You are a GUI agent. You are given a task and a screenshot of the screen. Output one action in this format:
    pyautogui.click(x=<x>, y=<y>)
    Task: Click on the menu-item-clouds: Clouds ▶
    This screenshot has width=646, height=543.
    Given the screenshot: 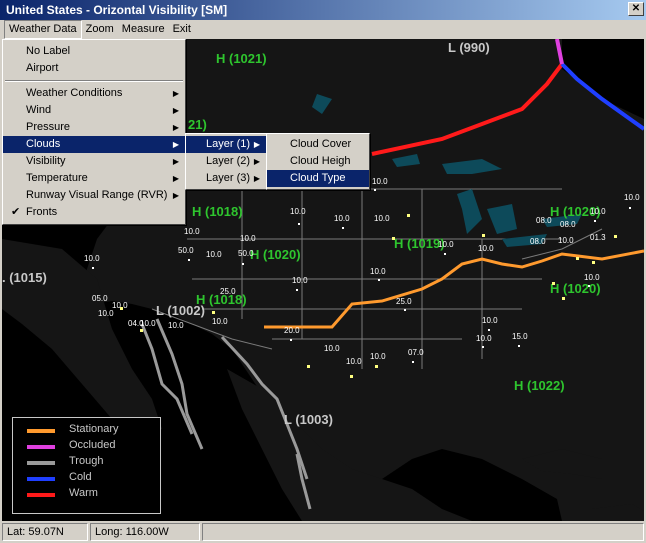 What is the action you would take?
    pyautogui.click(x=94, y=144)
    